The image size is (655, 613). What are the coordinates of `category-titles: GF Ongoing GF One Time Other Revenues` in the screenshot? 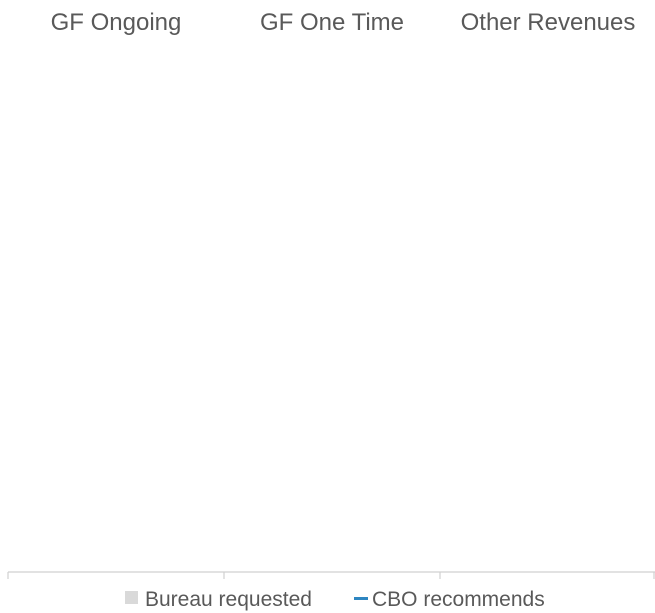 It's located at (343, 22).